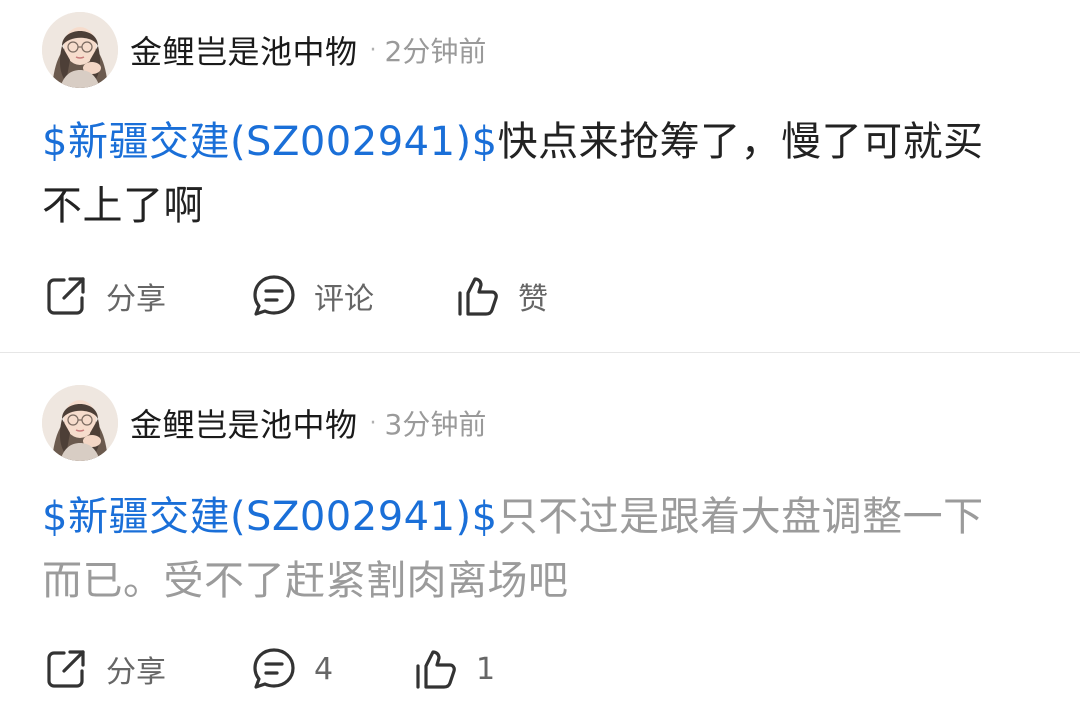  What do you see at coordinates (435, 424) in the screenshot?
I see `post-time: 3分钟前` at bounding box center [435, 424].